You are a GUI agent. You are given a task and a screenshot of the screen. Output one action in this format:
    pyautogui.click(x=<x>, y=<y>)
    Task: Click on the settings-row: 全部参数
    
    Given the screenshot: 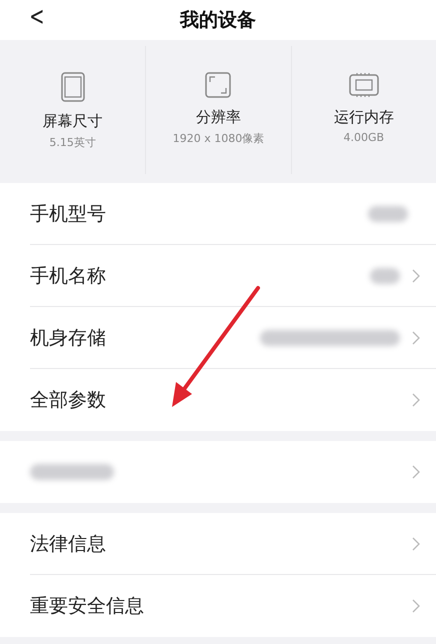 What is the action you would take?
    pyautogui.click(x=218, y=400)
    